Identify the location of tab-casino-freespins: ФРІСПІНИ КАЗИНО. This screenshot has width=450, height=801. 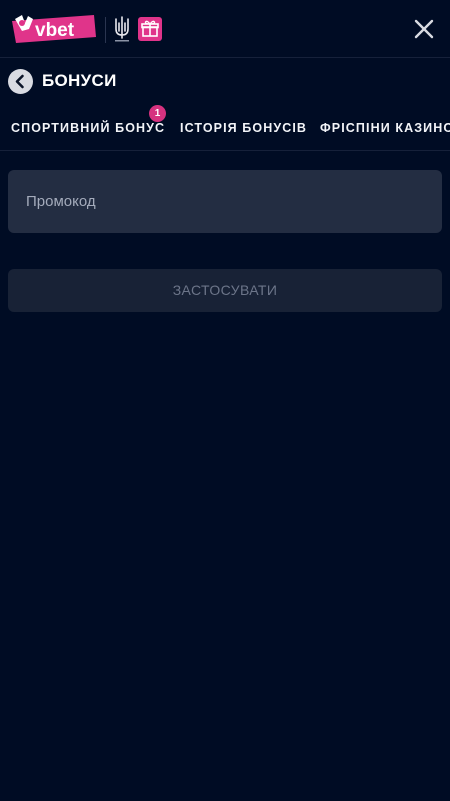
(385, 128).